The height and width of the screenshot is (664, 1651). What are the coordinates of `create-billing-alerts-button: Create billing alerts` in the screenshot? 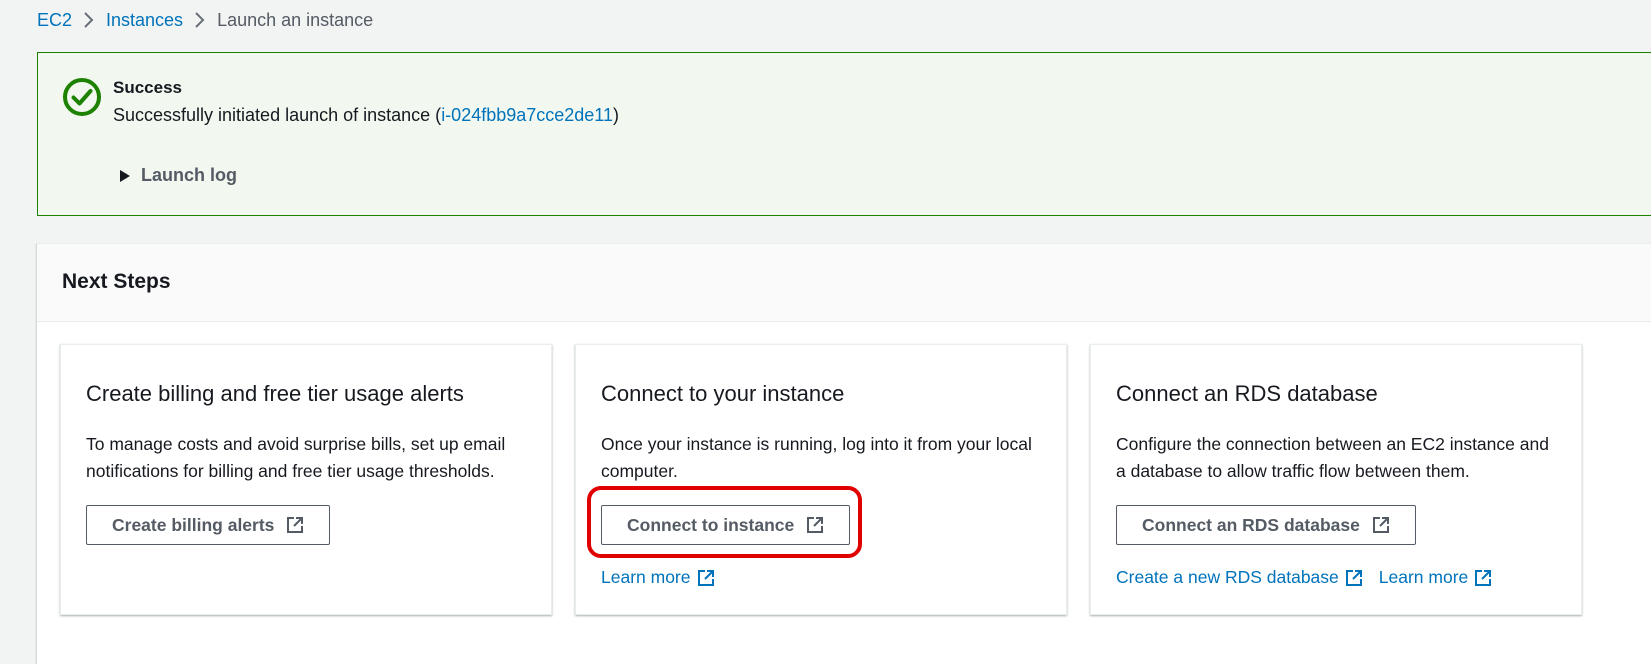 It's located at (208, 525).